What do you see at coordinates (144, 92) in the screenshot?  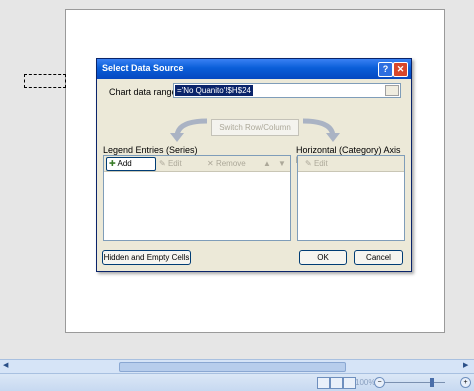 I see `chart-data-range-label: Chart data range:` at bounding box center [144, 92].